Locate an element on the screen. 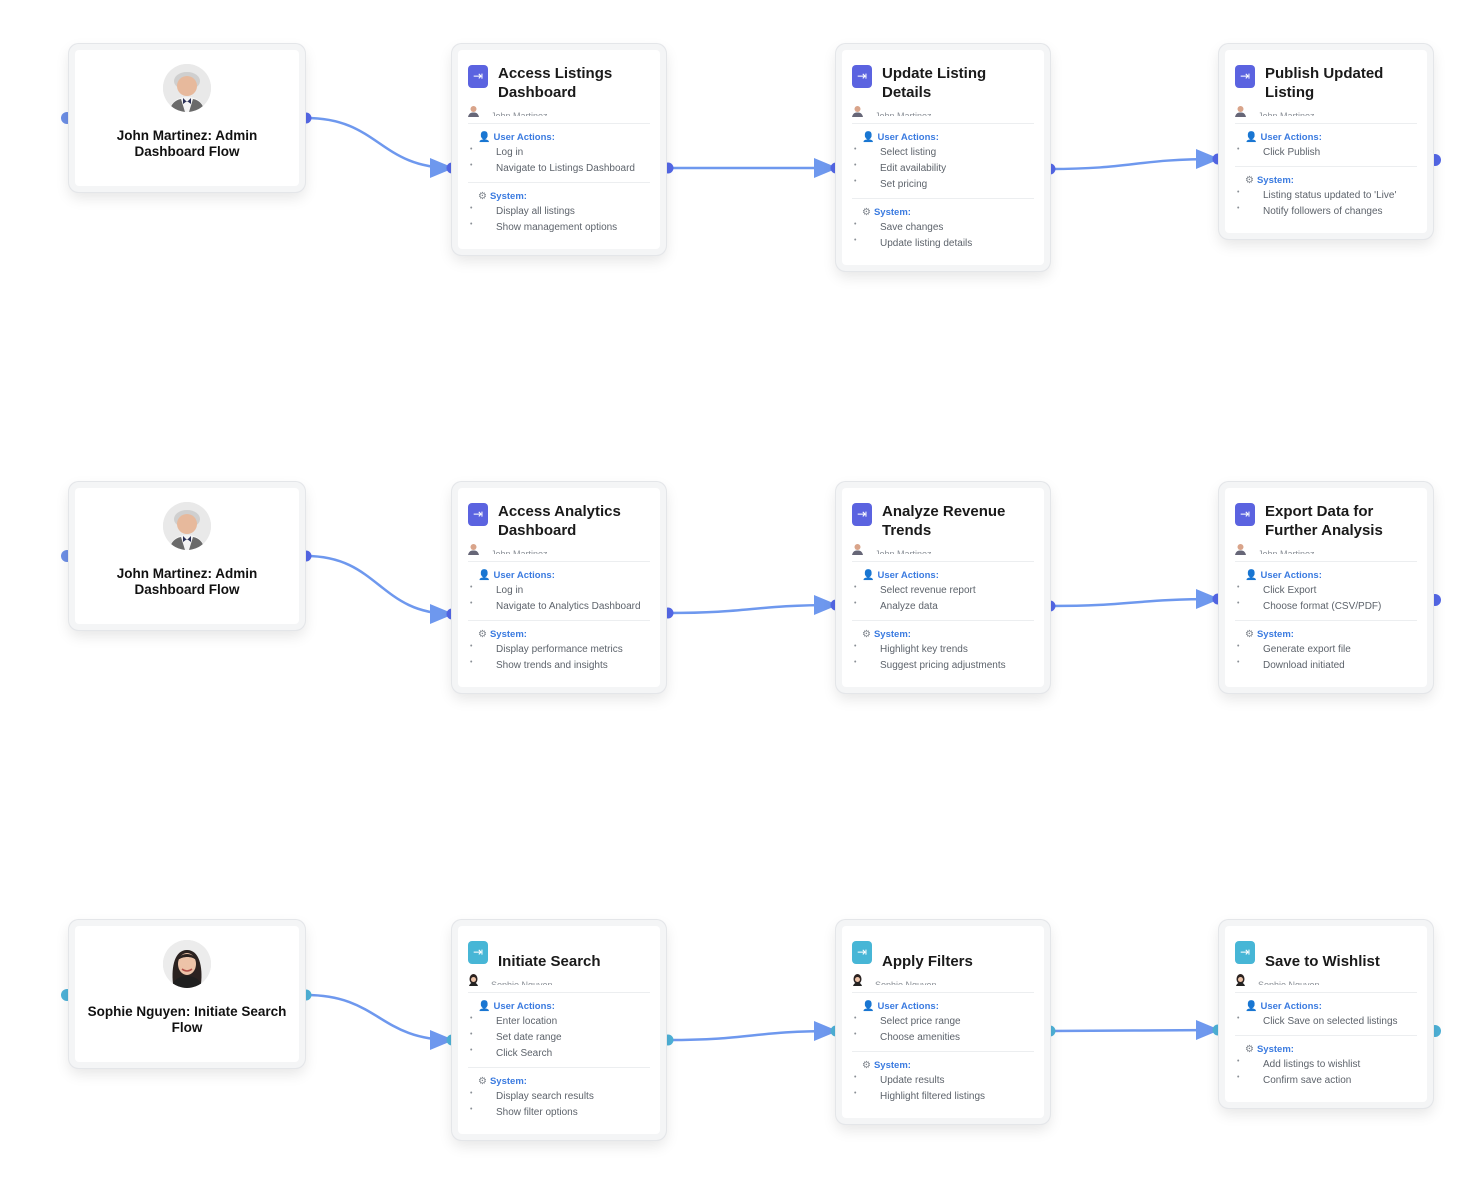 The height and width of the screenshot is (1204, 1474). actor-name: John Martinez: Admin Dashboard Flow is located at coordinates (187, 143).